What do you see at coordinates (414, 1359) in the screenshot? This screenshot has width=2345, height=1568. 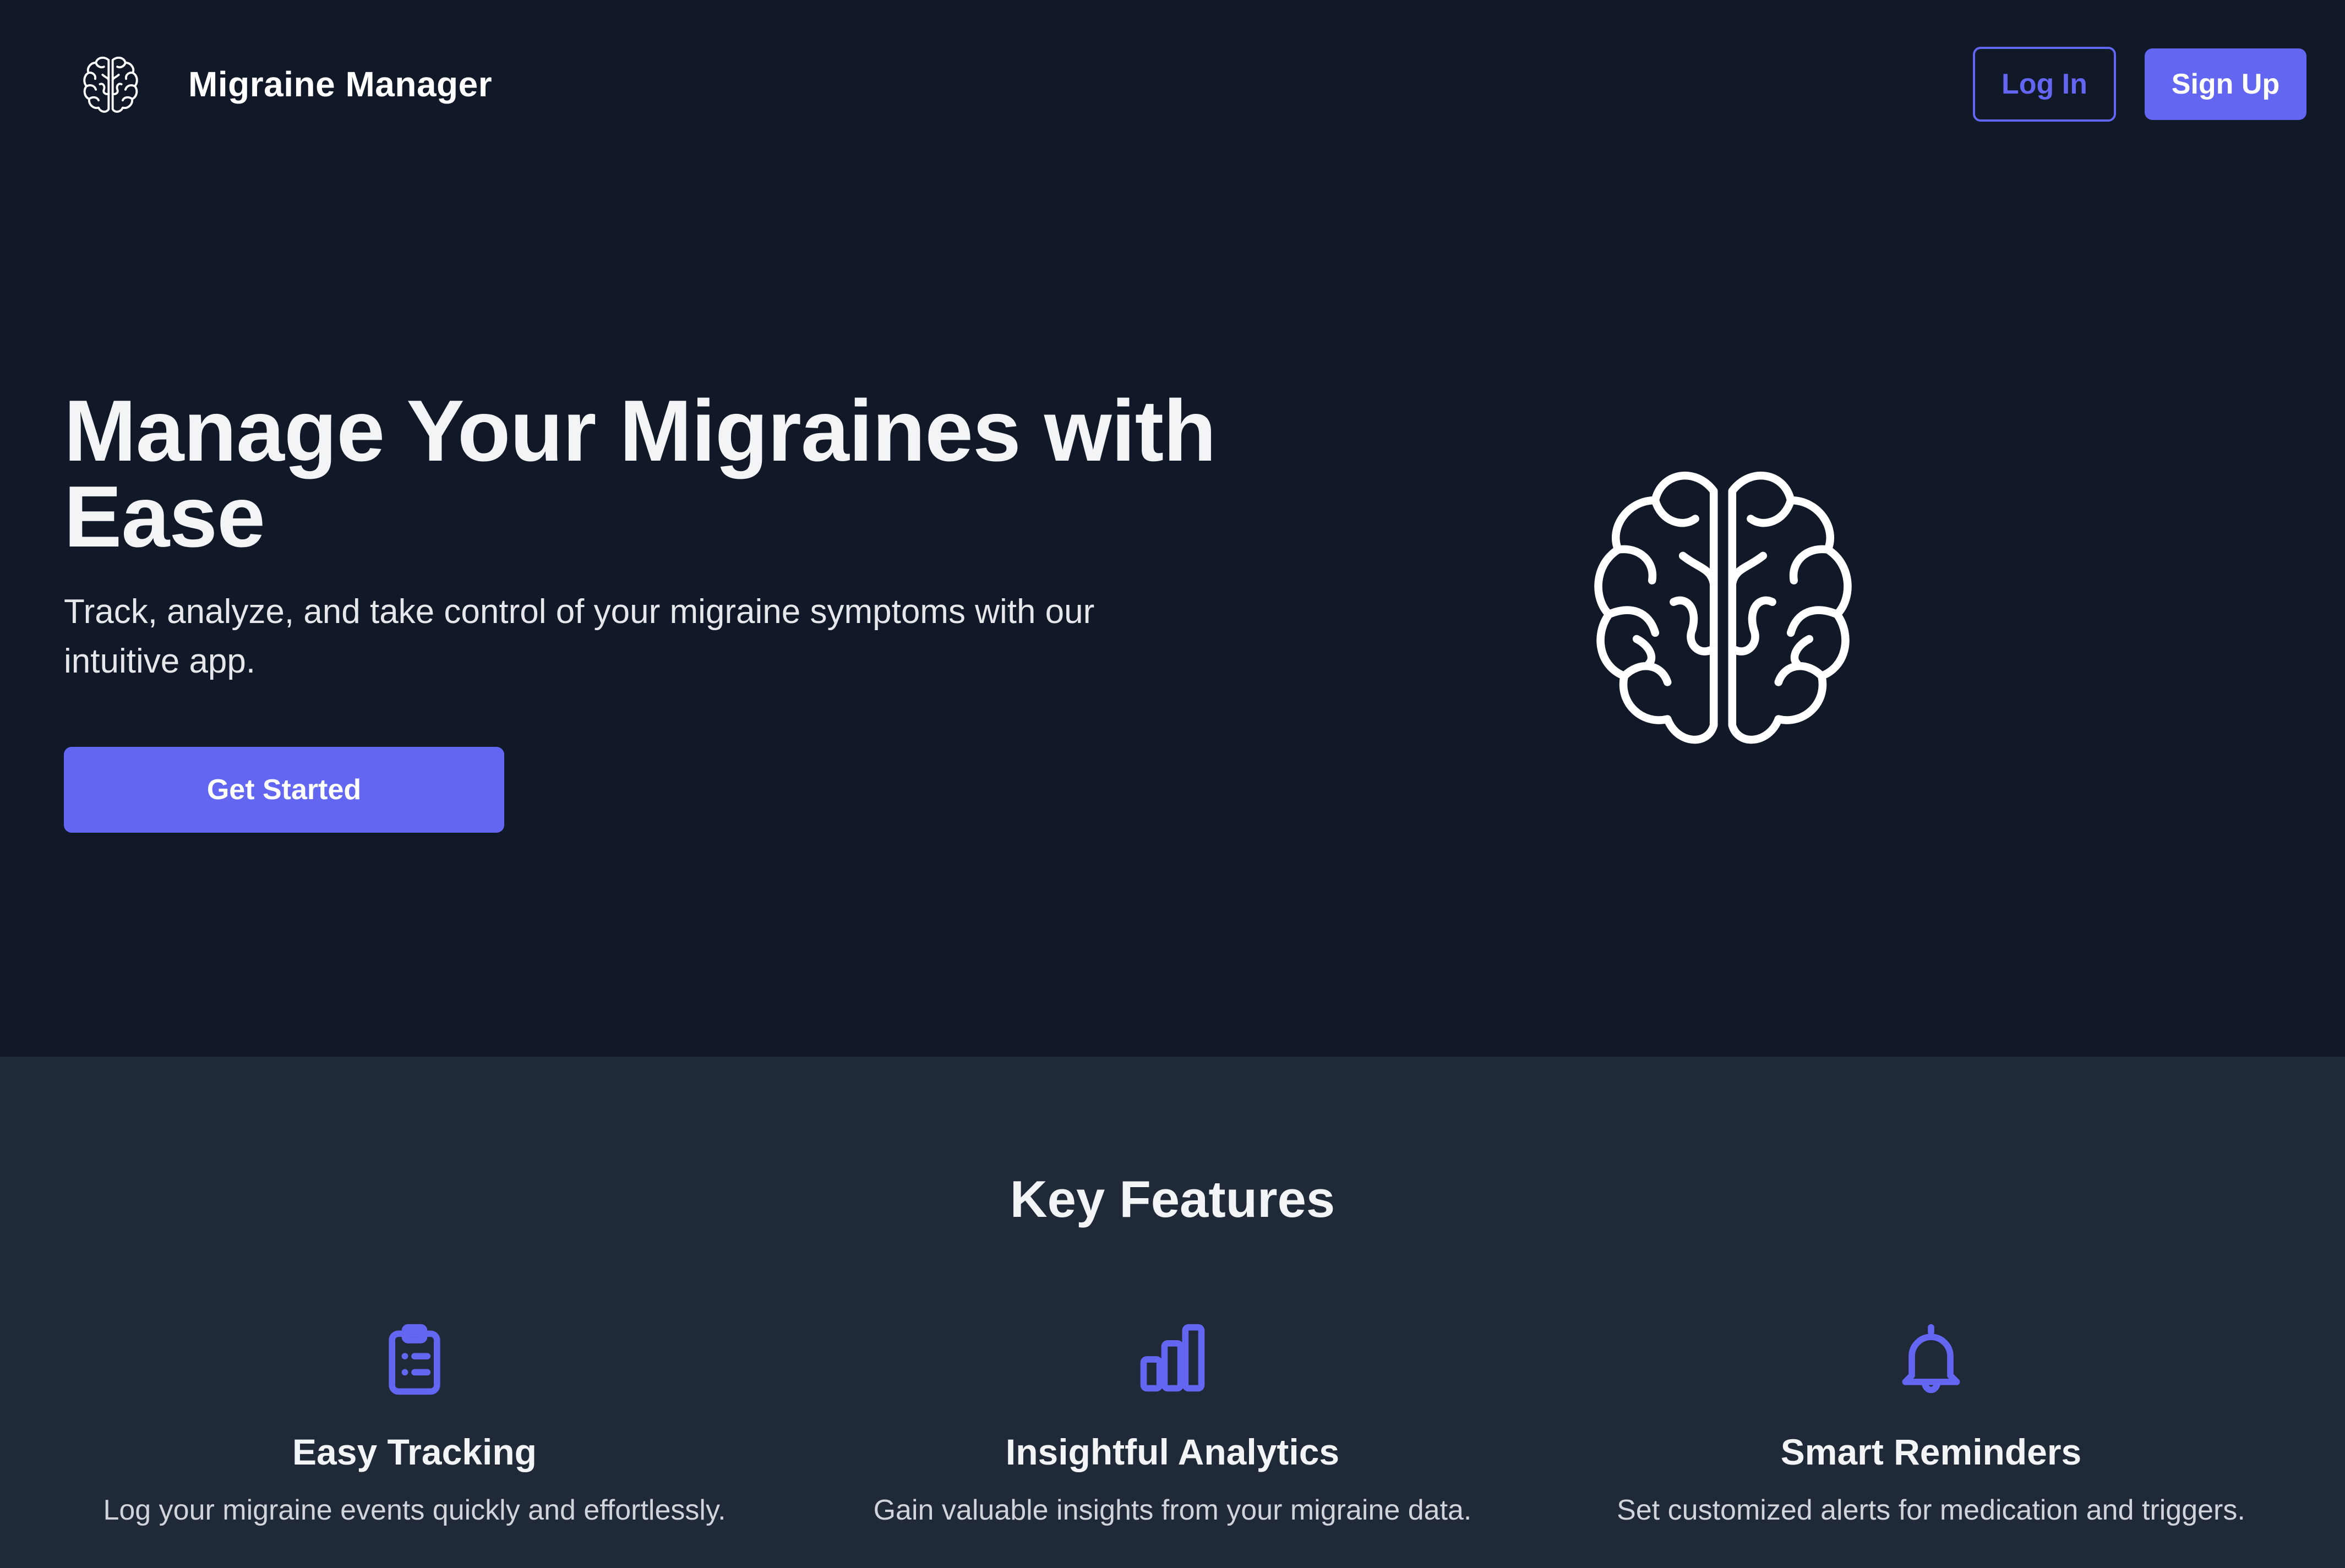 I see `clipboard-list-icon` at bounding box center [414, 1359].